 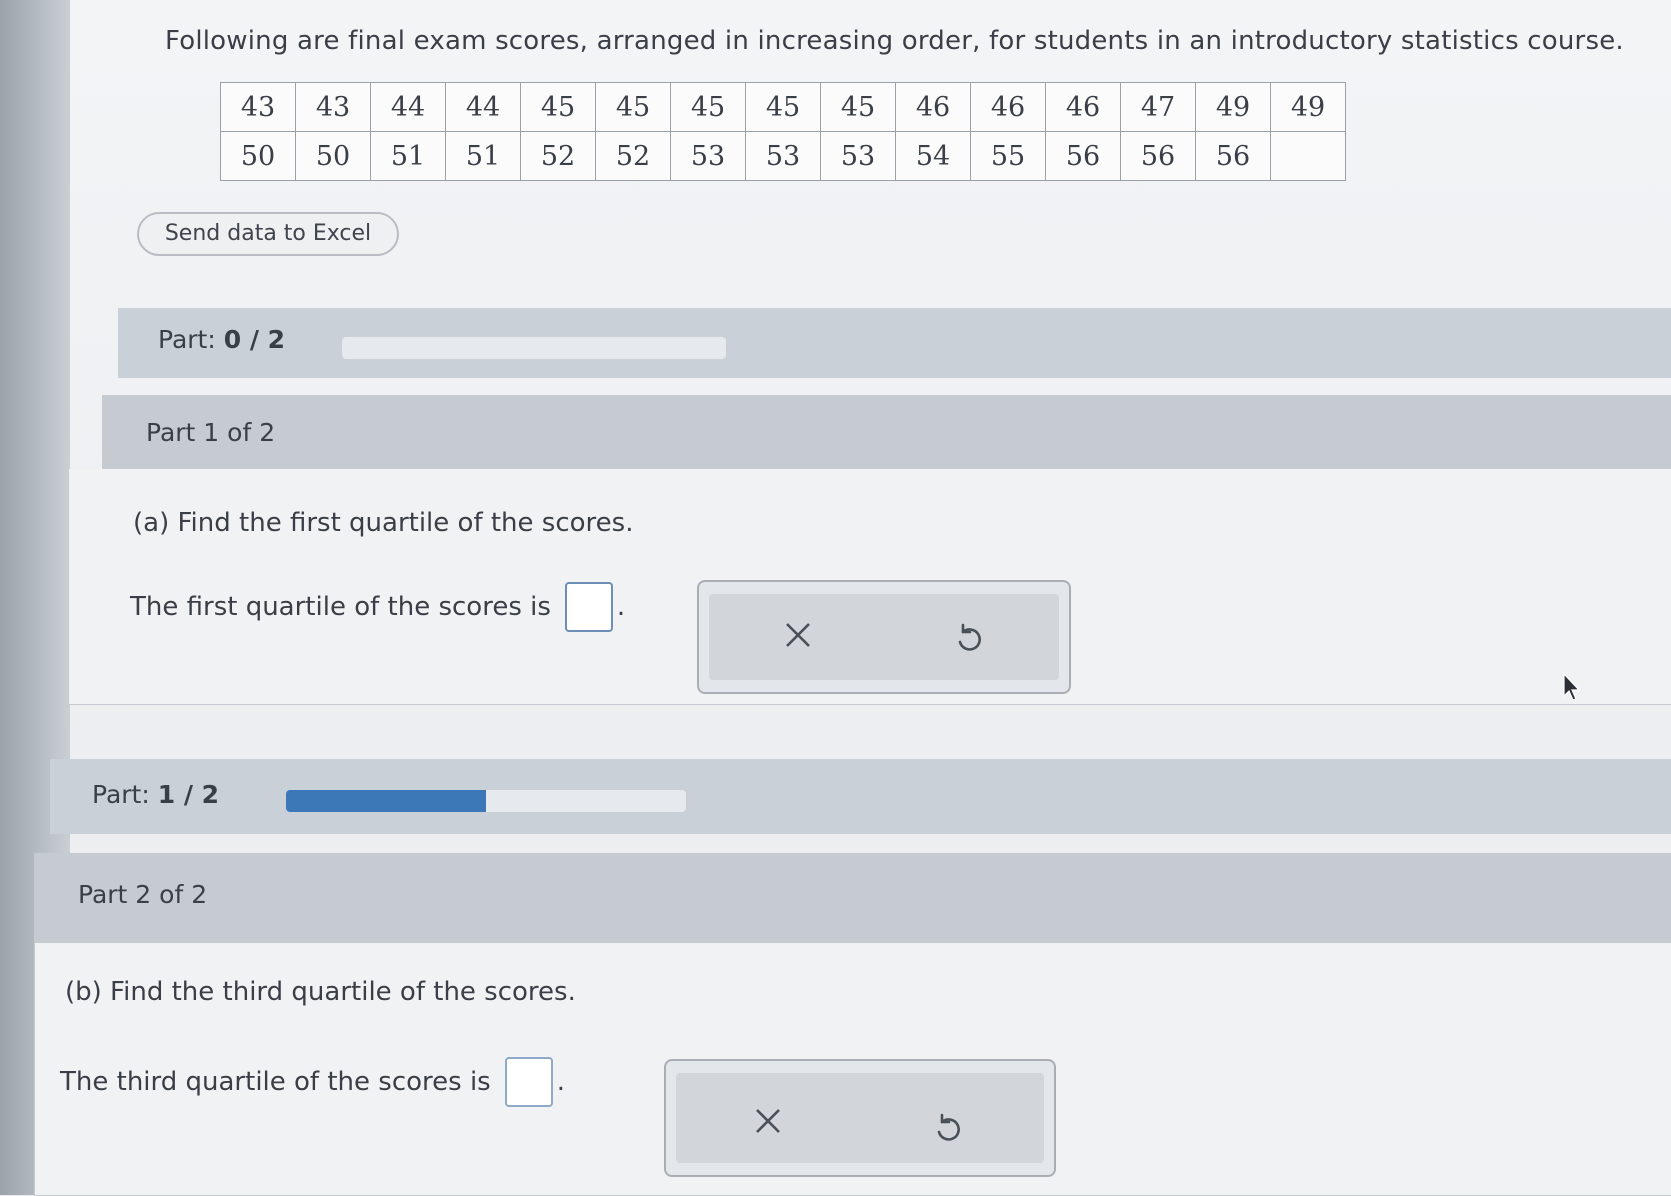 I want to click on part-1-title: Part 1 of 2, so click(x=211, y=432).